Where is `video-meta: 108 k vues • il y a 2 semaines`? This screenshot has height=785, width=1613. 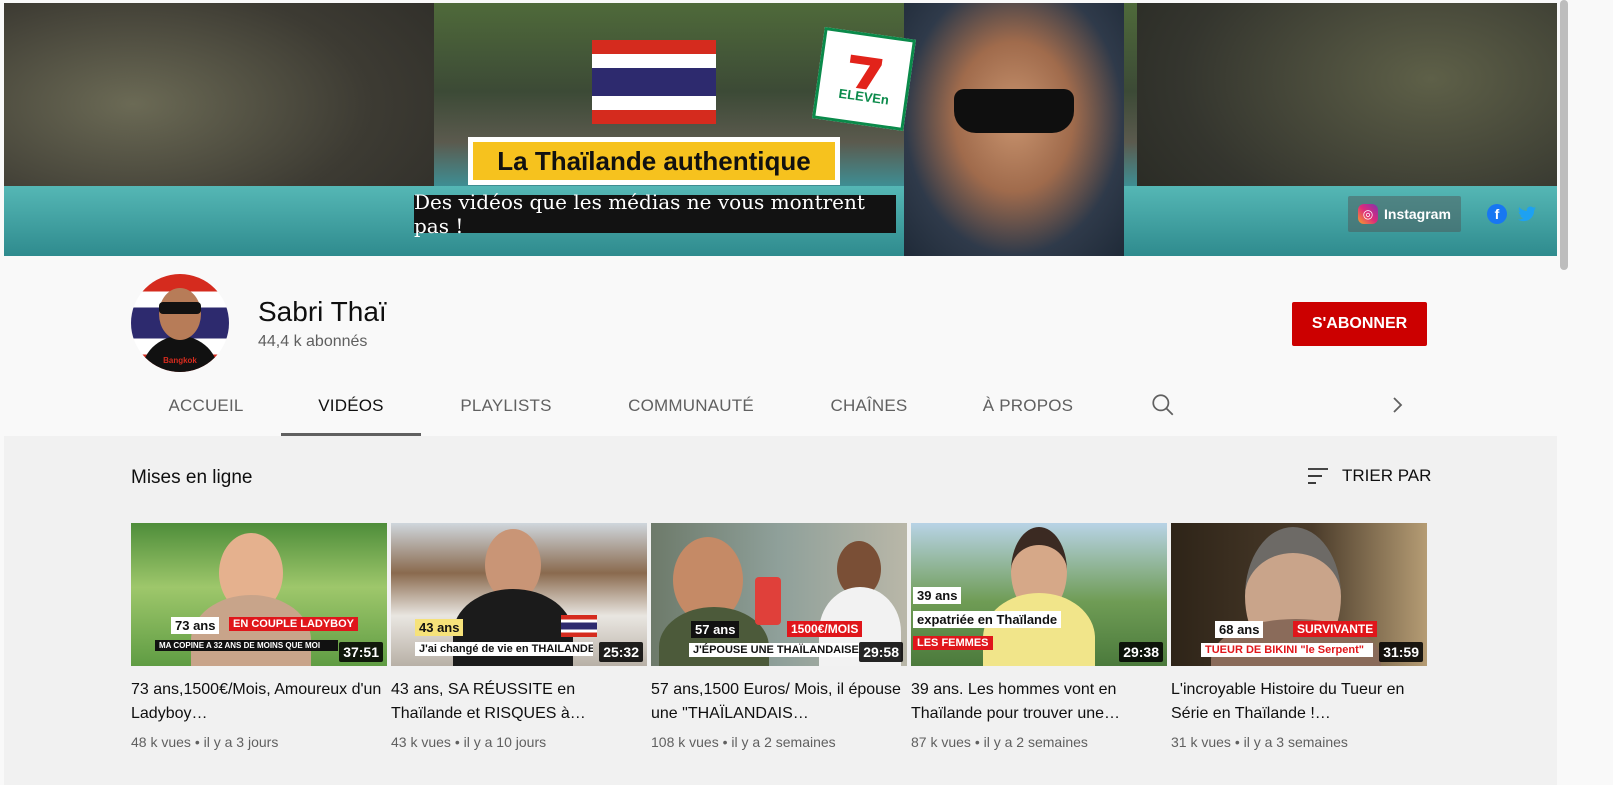 video-meta: 108 k vues • il y a 2 semaines is located at coordinates (779, 742).